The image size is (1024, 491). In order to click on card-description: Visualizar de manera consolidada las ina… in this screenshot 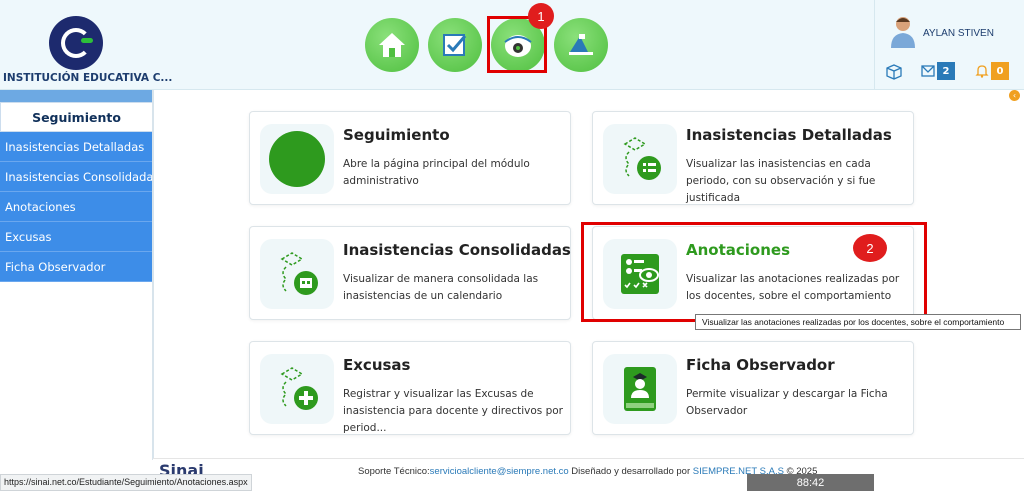, I will do `click(441, 287)`.